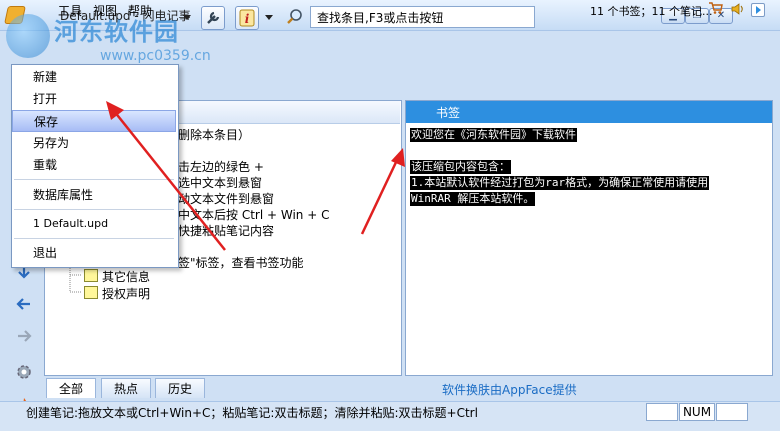 The height and width of the screenshot is (431, 780). Describe the element at coordinates (28, 36) in the screenshot. I see `watermark-logo` at that location.